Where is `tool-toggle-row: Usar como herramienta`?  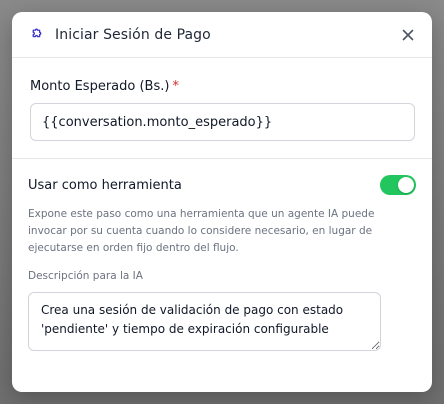 tool-toggle-row: Usar como herramienta is located at coordinates (222, 185).